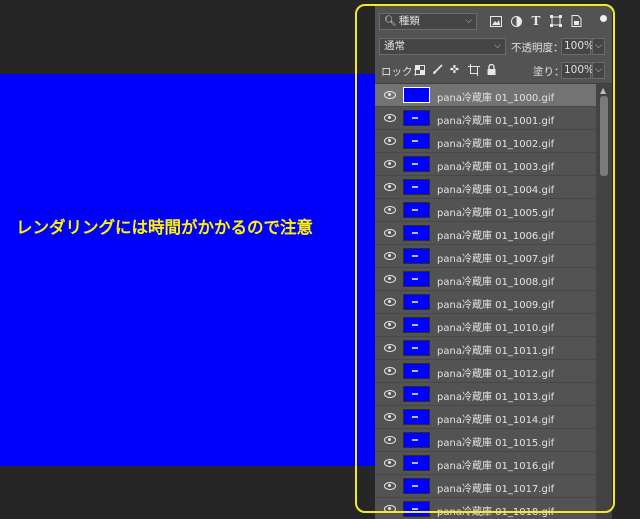  What do you see at coordinates (485, 325) in the screenshot?
I see `layer-row: pana冷蔵庫 01_1010.gif` at bounding box center [485, 325].